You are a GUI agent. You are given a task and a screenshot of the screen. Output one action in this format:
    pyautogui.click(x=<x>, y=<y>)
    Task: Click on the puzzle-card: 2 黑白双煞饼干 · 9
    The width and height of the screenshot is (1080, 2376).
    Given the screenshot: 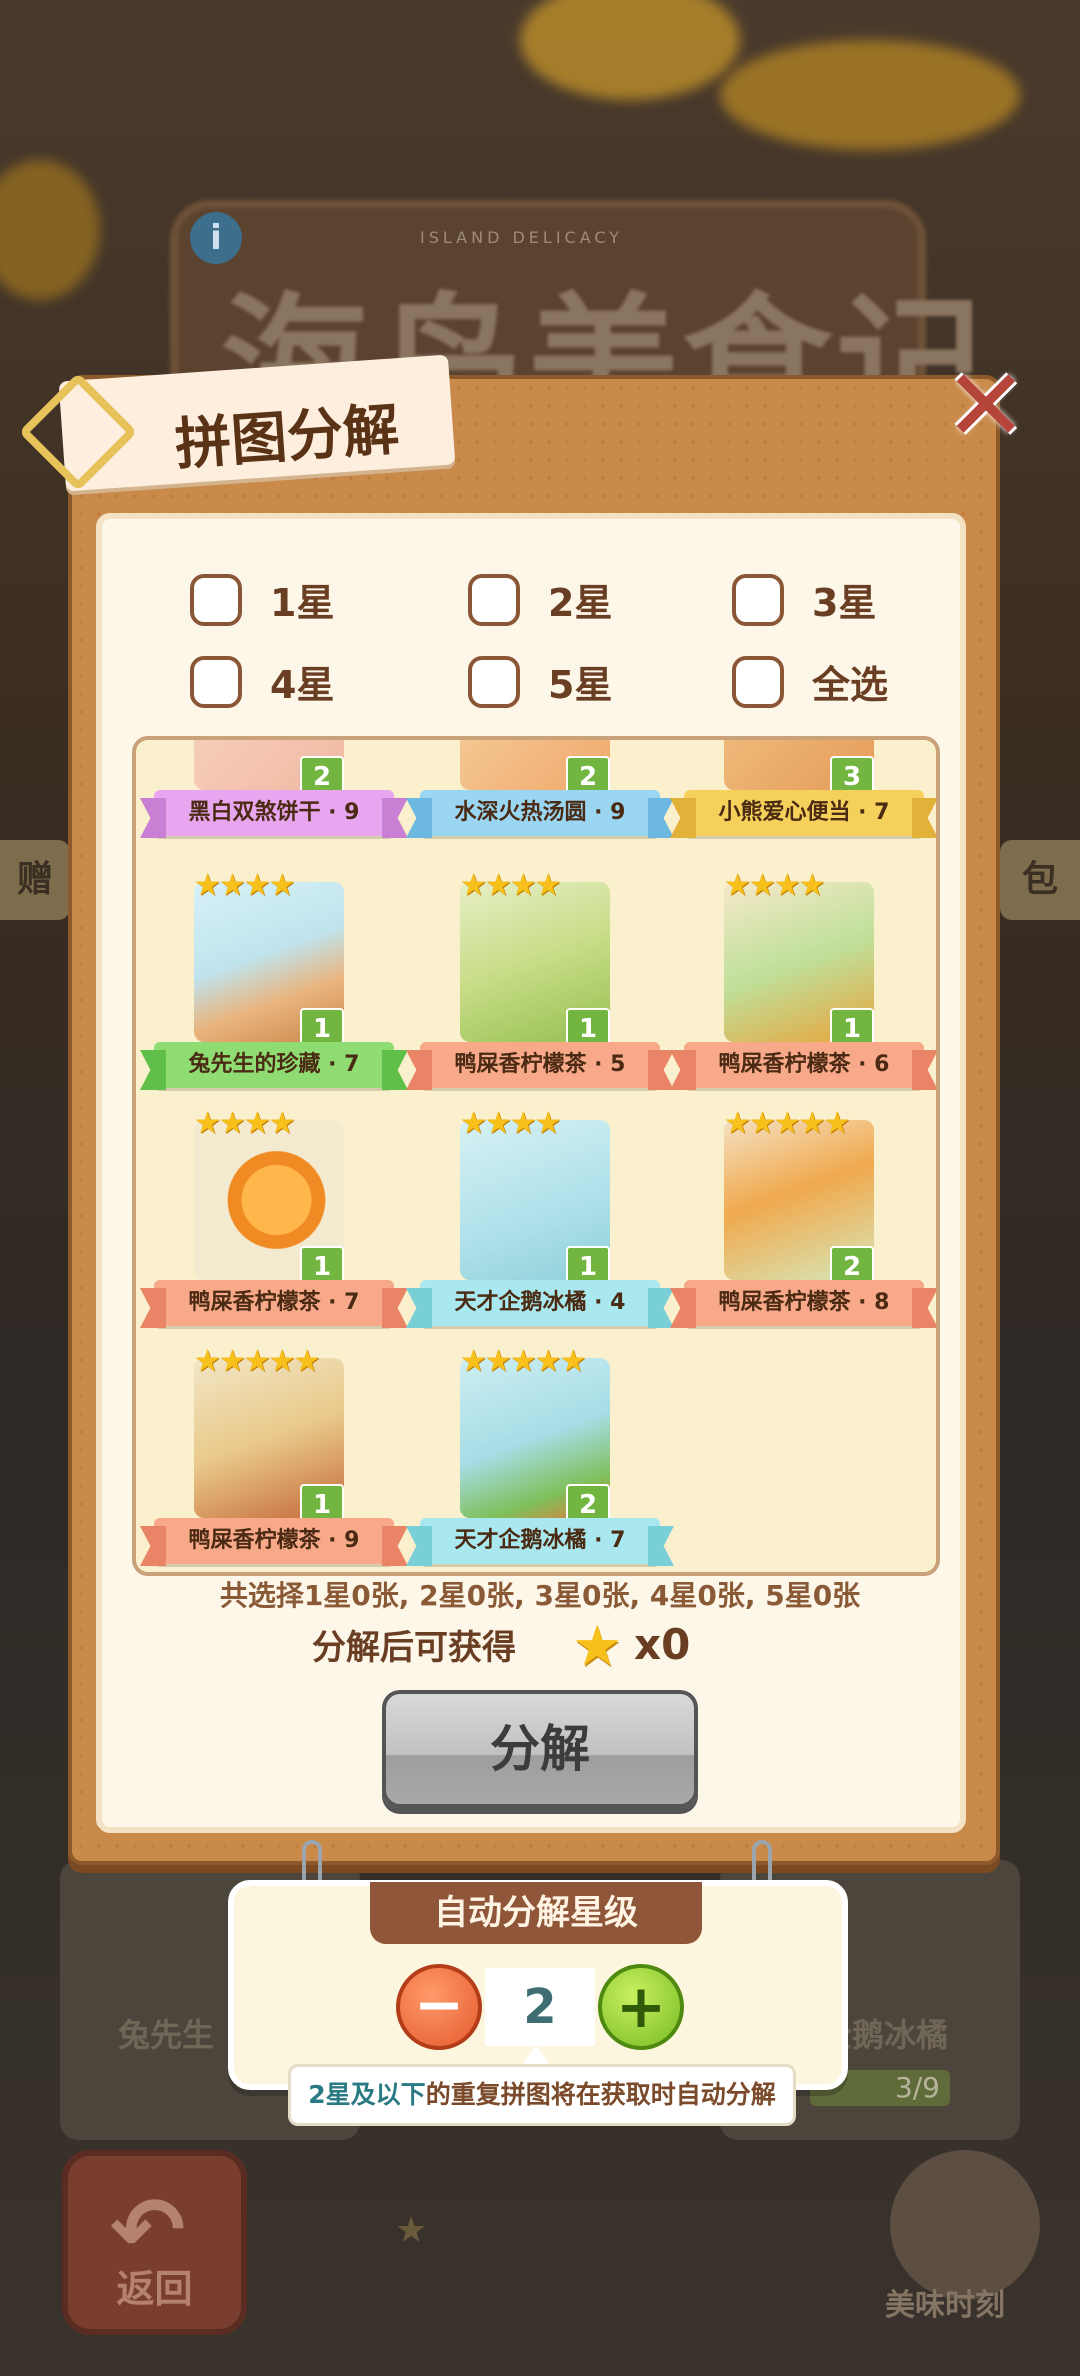 What is the action you would take?
    pyautogui.click(x=274, y=790)
    